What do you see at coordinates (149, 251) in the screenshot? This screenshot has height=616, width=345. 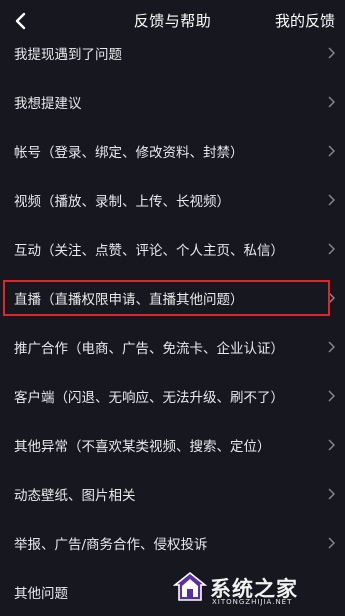 I see `list-item-label: 互动（关注、点赞、评论、个人主页、私信）` at bounding box center [149, 251].